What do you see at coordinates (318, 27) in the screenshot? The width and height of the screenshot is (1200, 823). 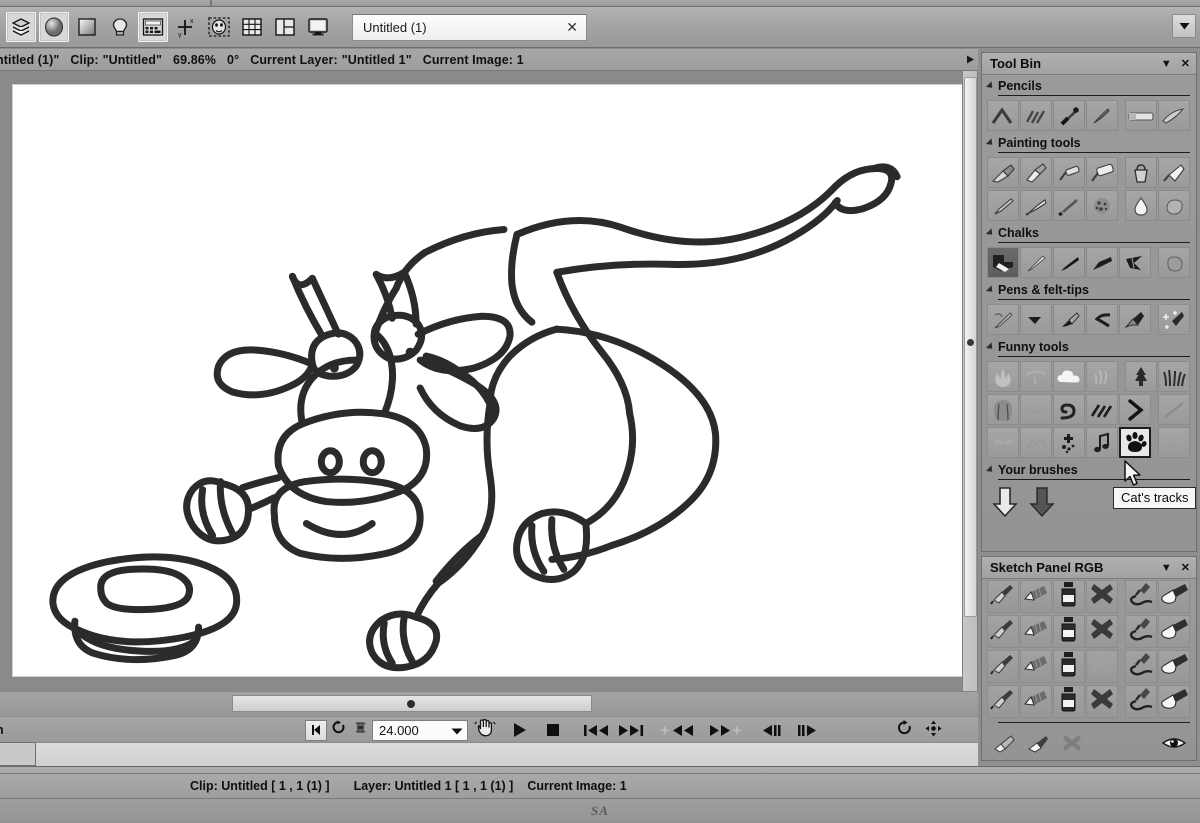 I see `monitor-button` at bounding box center [318, 27].